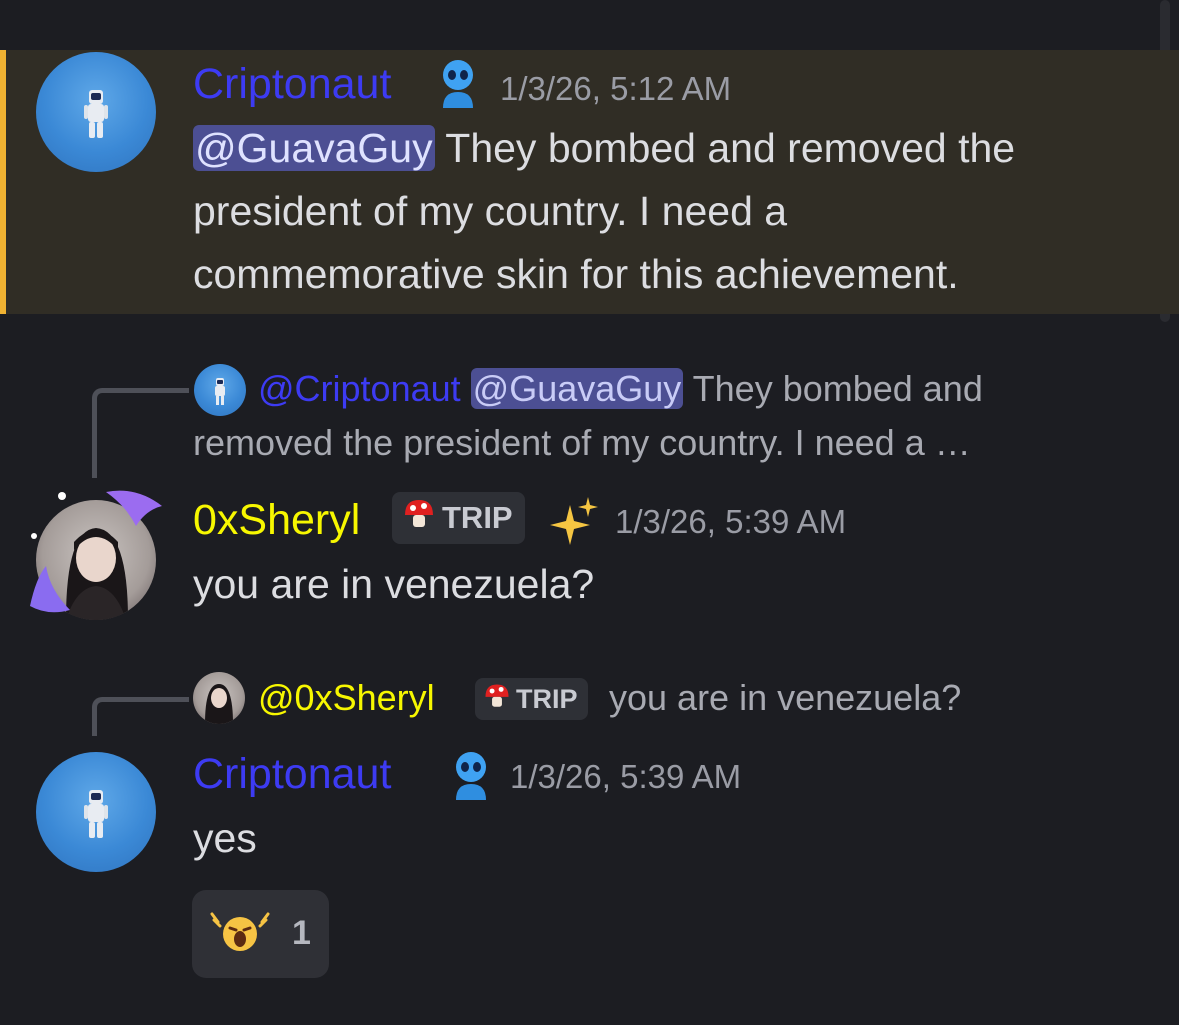  What do you see at coordinates (730, 148) in the screenshot?
I see `message-text-line: They bombed and removed the` at bounding box center [730, 148].